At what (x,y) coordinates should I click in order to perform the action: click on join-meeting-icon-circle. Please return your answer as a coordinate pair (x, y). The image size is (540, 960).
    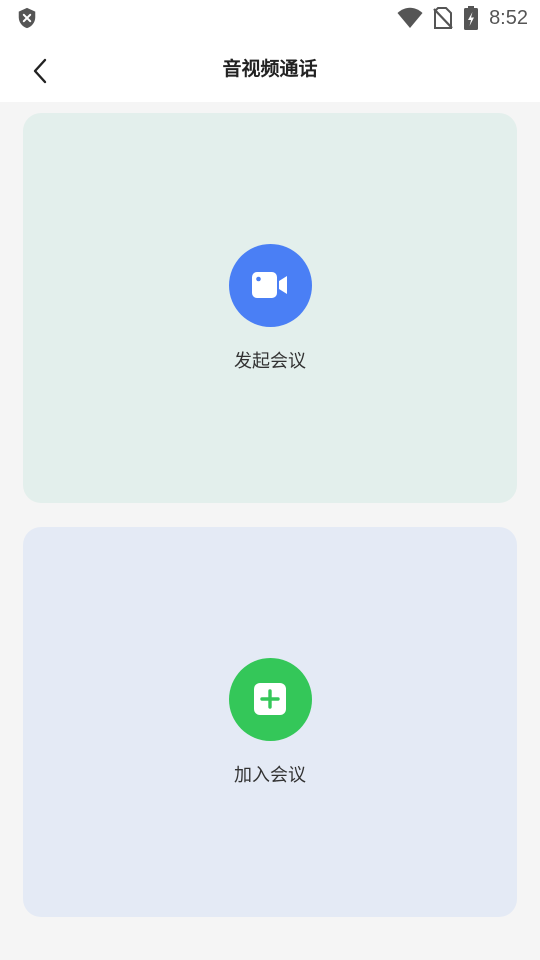
    Looking at the image, I should click on (270, 699).